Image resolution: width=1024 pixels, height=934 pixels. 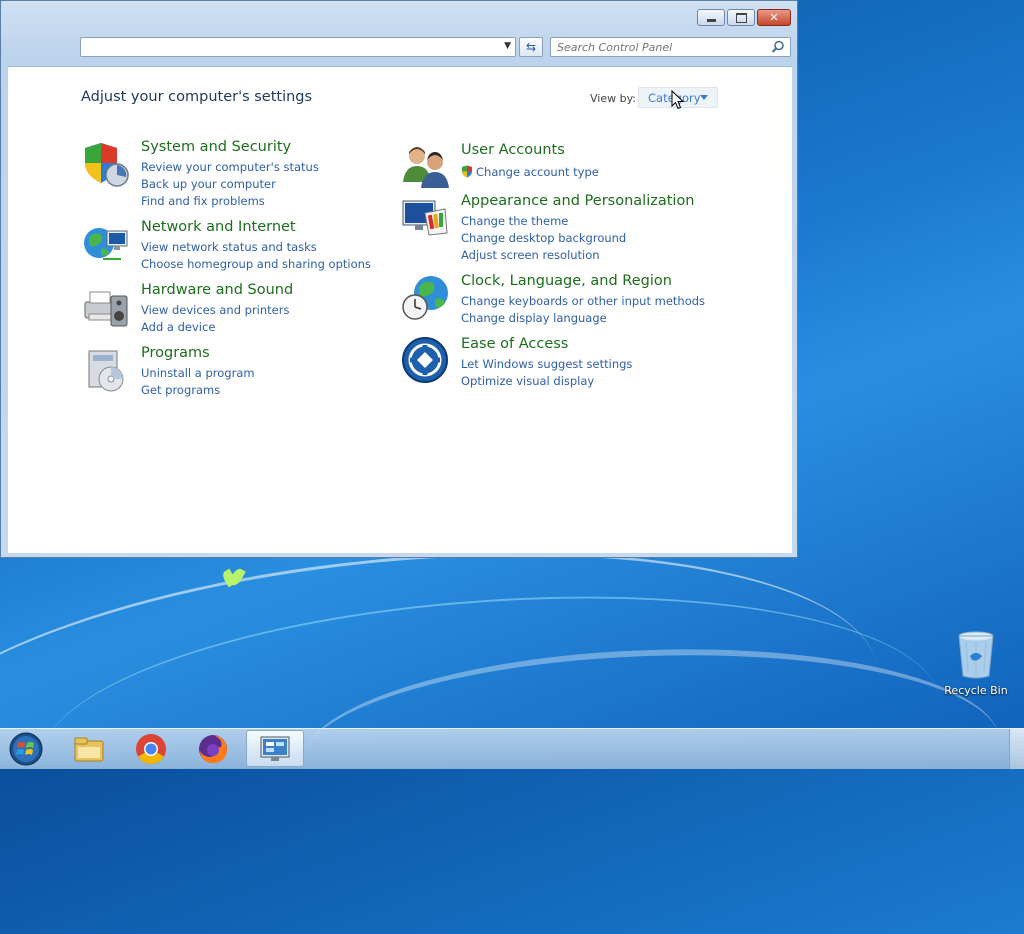 I want to click on recycle-bin-icon, so click(x=976, y=655).